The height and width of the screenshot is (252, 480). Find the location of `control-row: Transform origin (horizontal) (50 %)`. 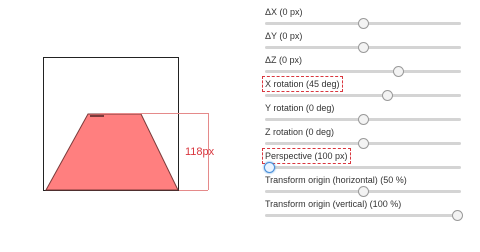

control-row: Transform origin (horizontal) (50 %) is located at coordinates (370, 187).